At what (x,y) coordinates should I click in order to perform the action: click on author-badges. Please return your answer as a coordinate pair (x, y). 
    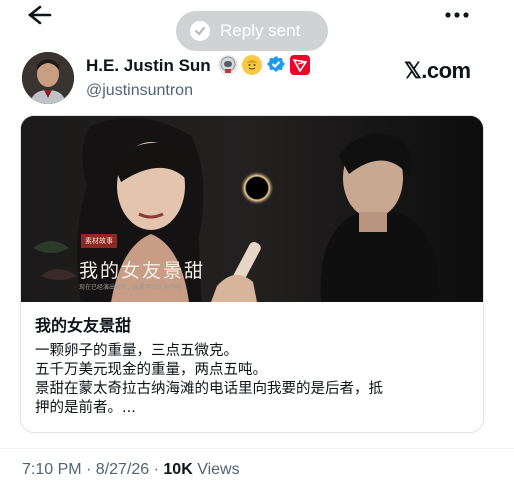
    Looking at the image, I should click on (264, 65).